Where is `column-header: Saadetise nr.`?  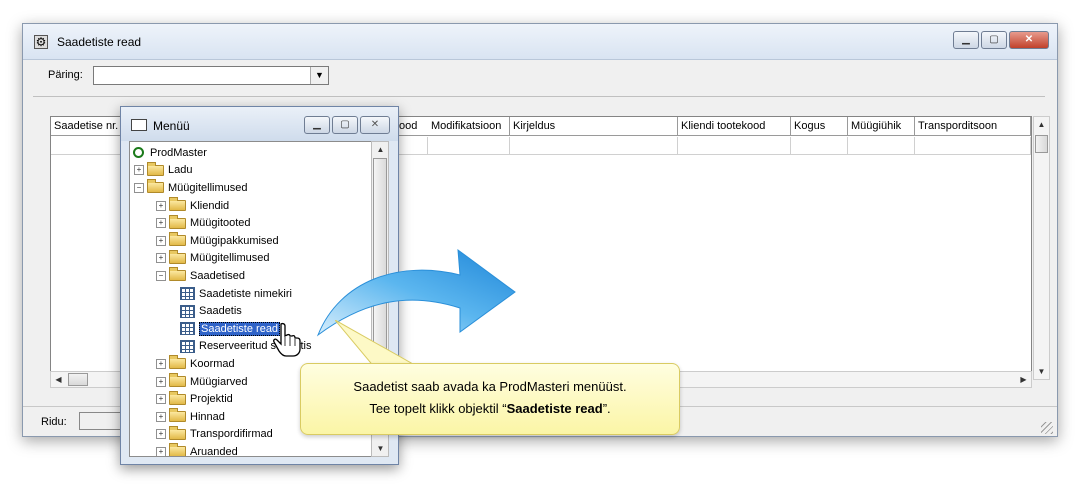
column-header: Saadetise nr. is located at coordinates (86, 126).